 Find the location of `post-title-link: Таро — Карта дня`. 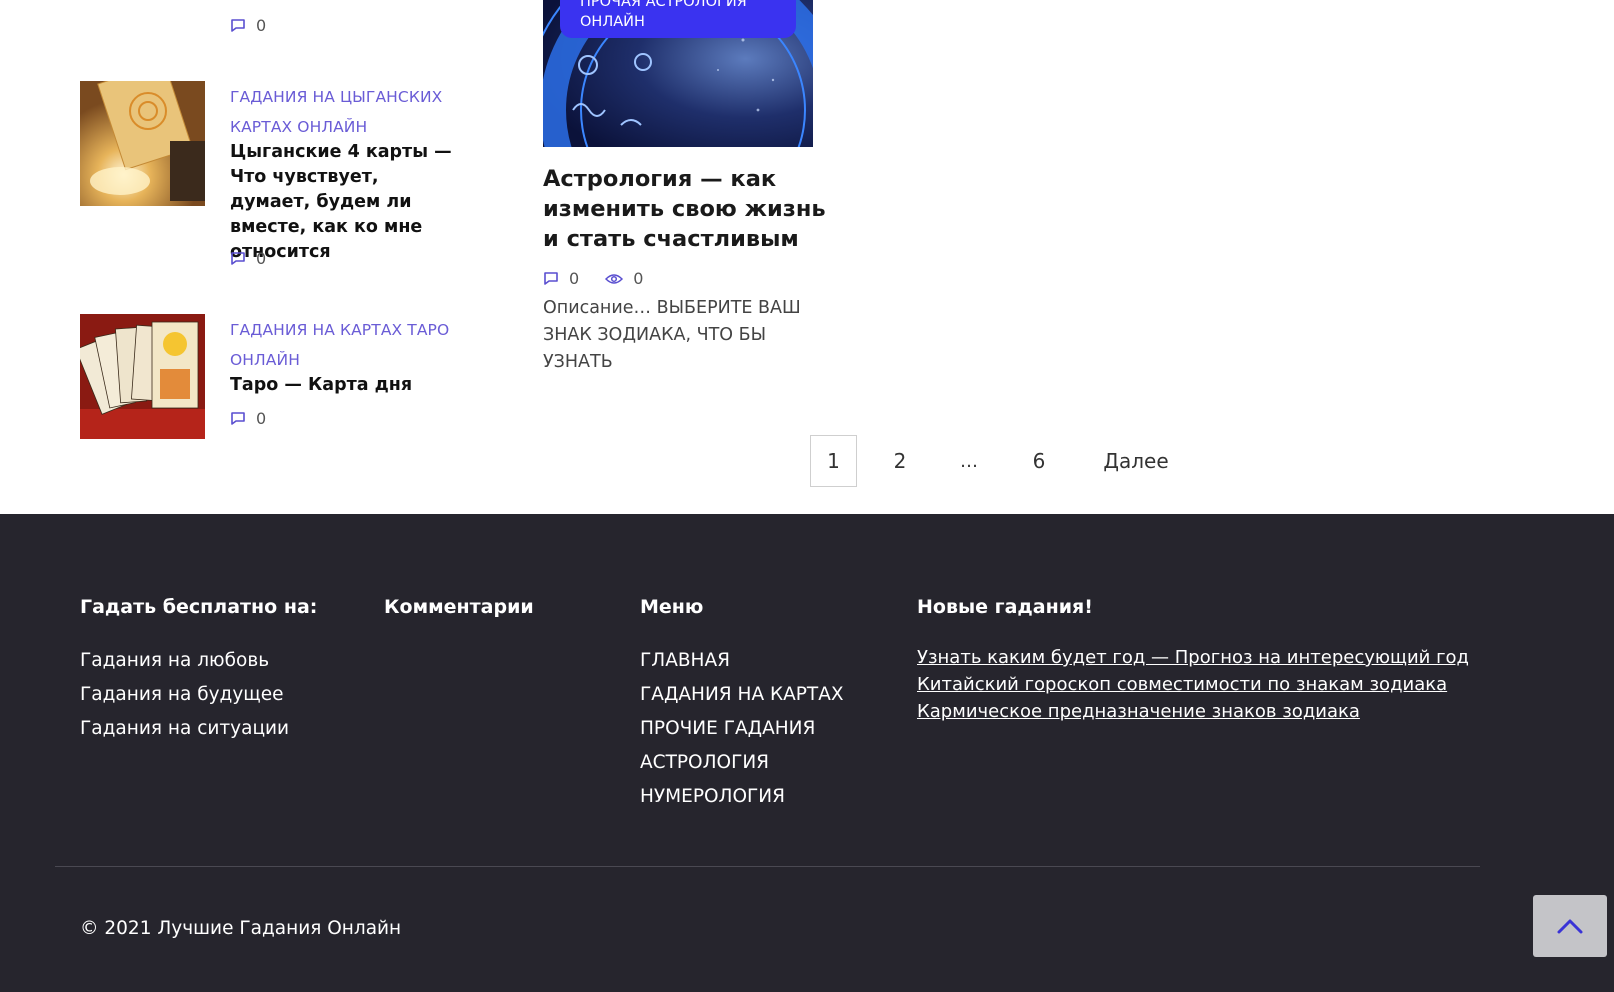

post-title-link: Таро — Карта дня is located at coordinates (345, 385).